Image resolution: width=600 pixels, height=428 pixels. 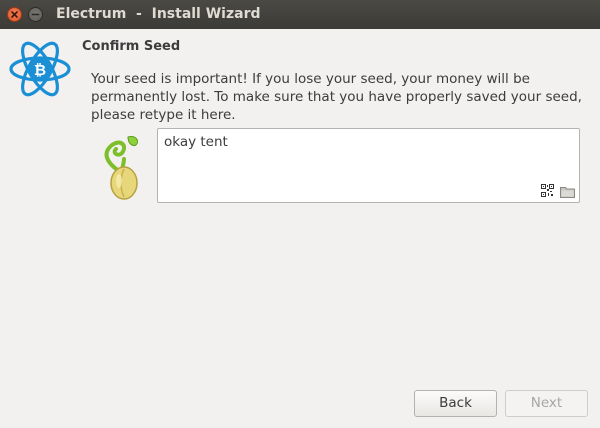 I want to click on title-bar: Electrum - Install Wizard, so click(x=300, y=14).